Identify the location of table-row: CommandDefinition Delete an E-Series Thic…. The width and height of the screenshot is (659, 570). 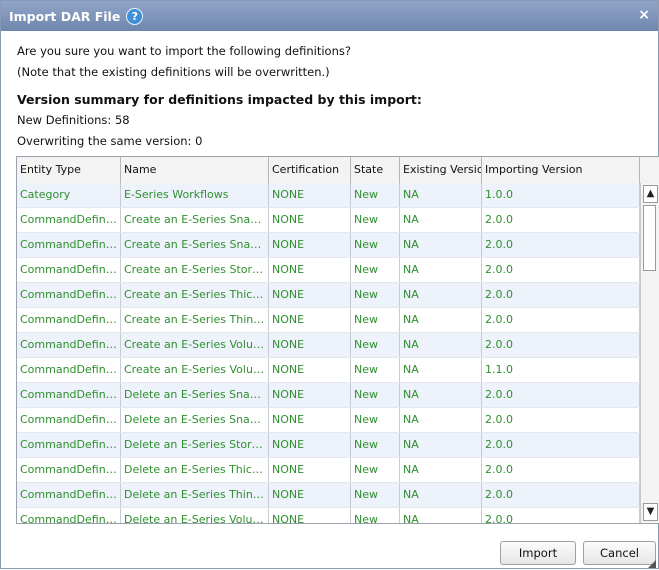
(329, 470).